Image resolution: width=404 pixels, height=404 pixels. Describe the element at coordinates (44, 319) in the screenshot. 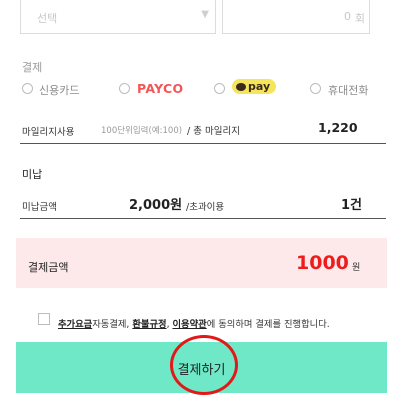

I see `agree-checkbox` at that location.